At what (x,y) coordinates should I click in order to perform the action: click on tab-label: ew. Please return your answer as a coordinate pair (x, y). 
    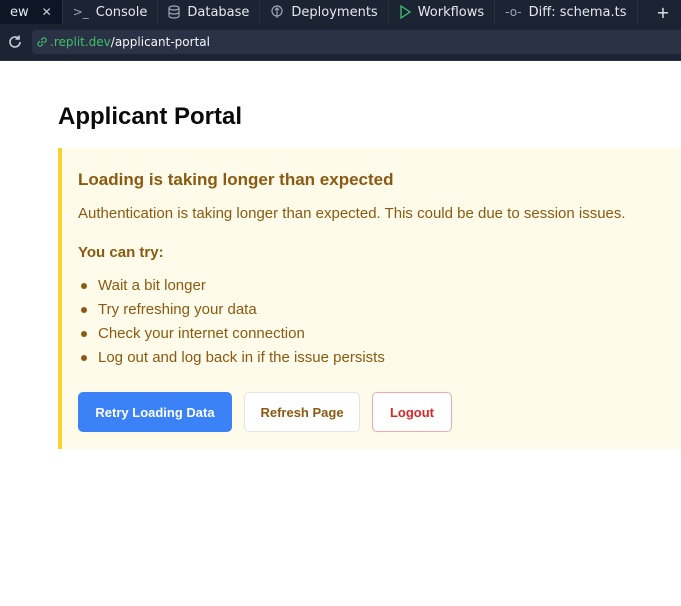
    Looking at the image, I should click on (19, 12).